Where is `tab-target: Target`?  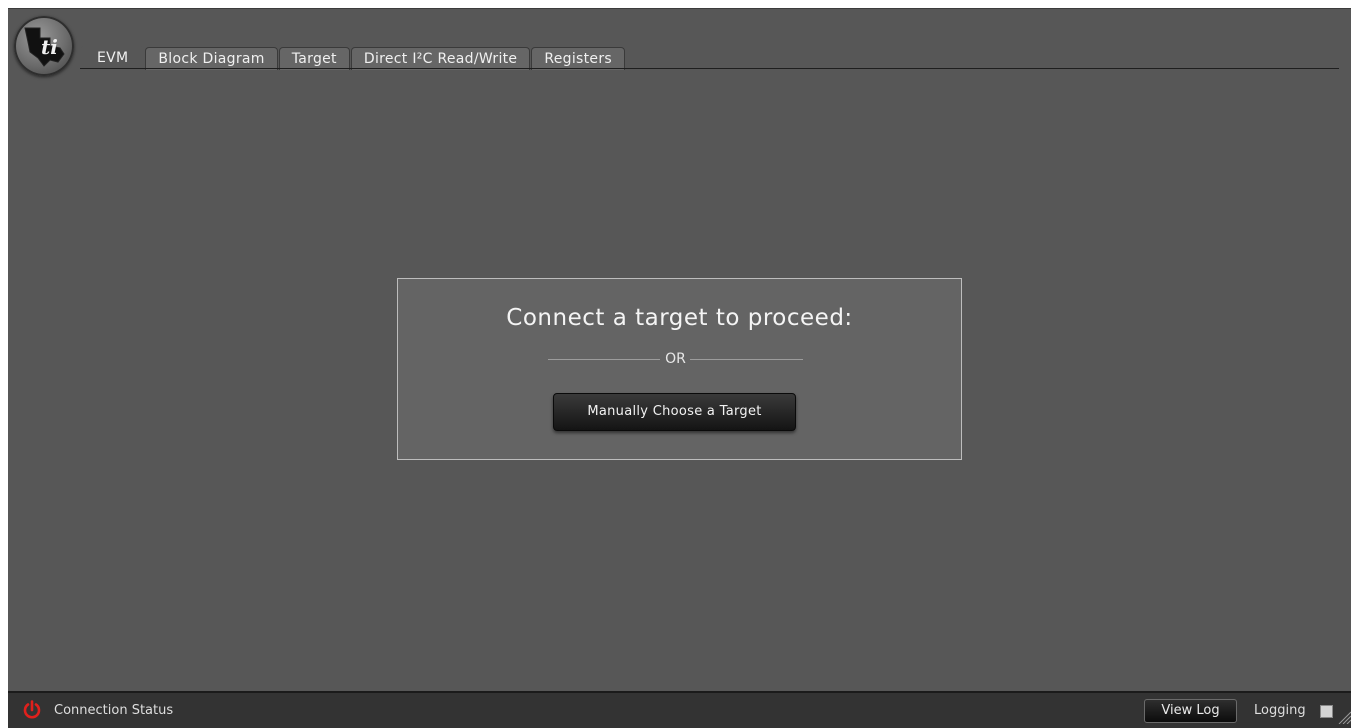
tab-target: Target is located at coordinates (314, 58).